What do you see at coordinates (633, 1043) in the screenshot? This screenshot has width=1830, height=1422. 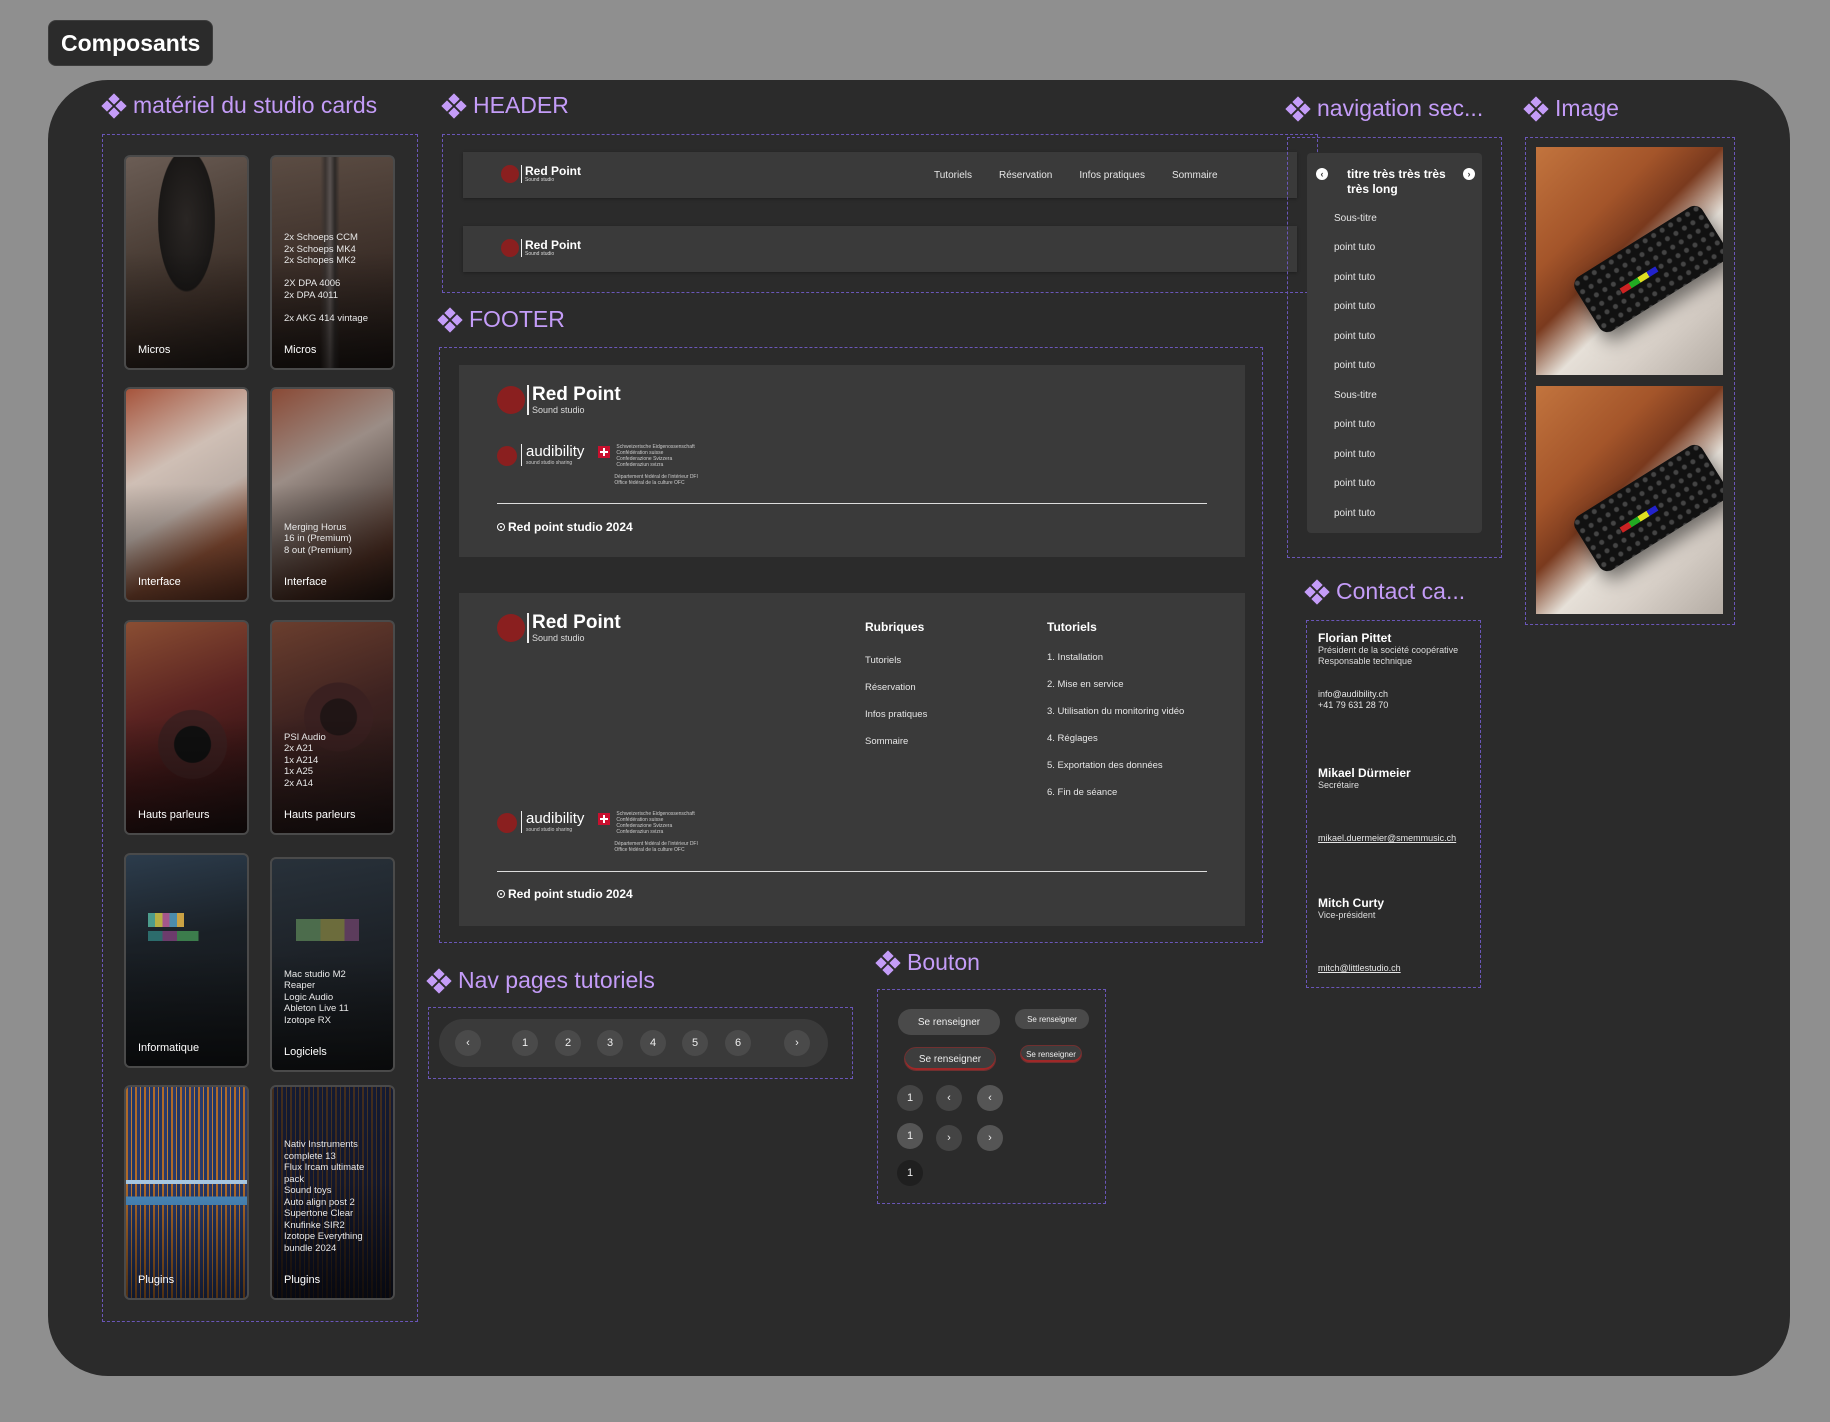 I see `pagination: ‹ 1 2 3 4 5 6 ›` at bounding box center [633, 1043].